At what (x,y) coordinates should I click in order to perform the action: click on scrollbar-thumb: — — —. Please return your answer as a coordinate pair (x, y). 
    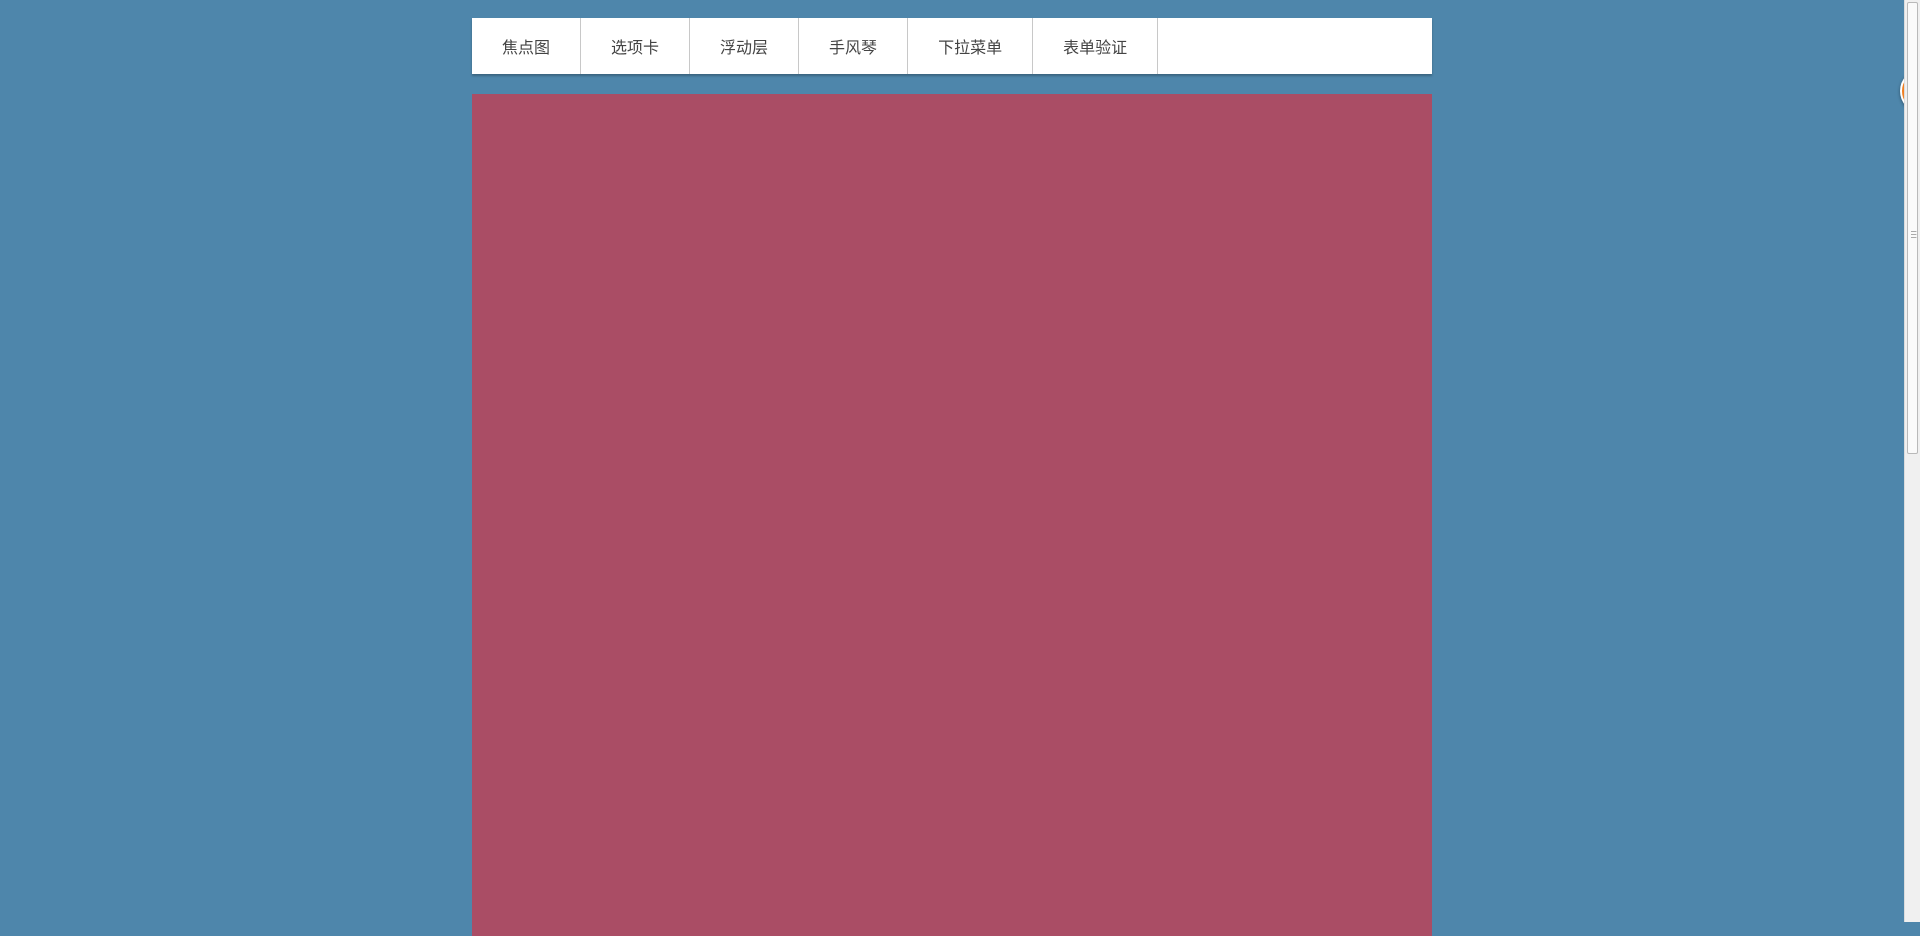
    Looking at the image, I should click on (1912, 228).